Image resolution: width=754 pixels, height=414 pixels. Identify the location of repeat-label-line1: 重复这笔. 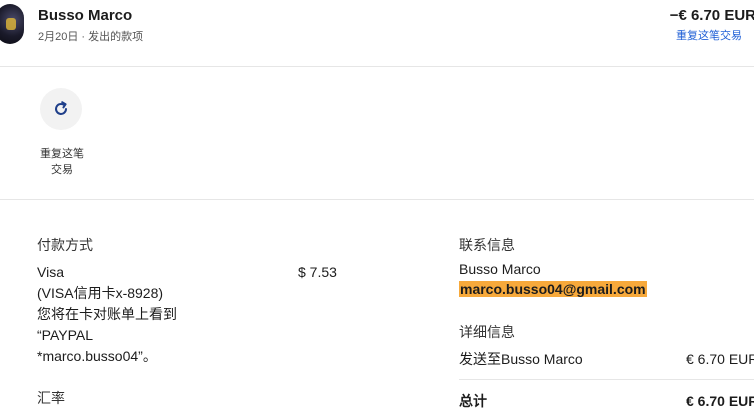
(62, 154).